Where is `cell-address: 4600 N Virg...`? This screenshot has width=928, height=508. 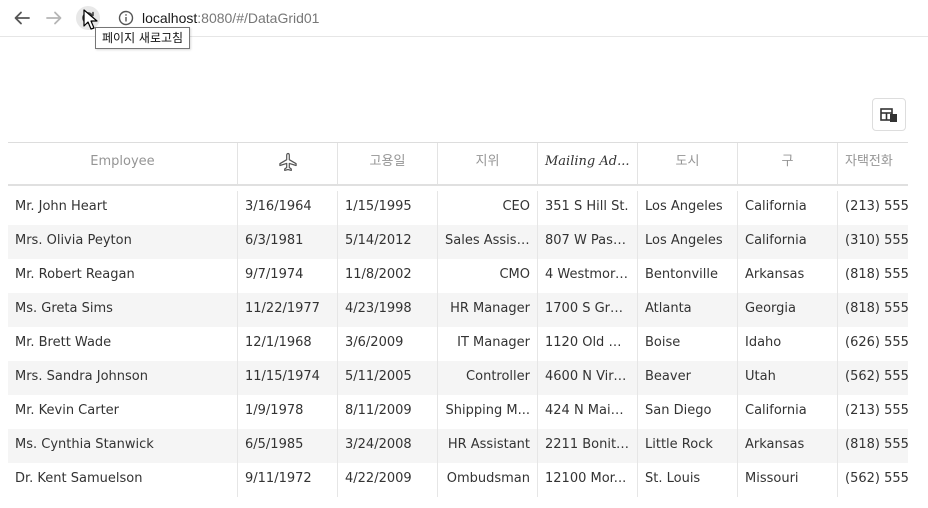 cell-address: 4600 N Virg... is located at coordinates (588, 378).